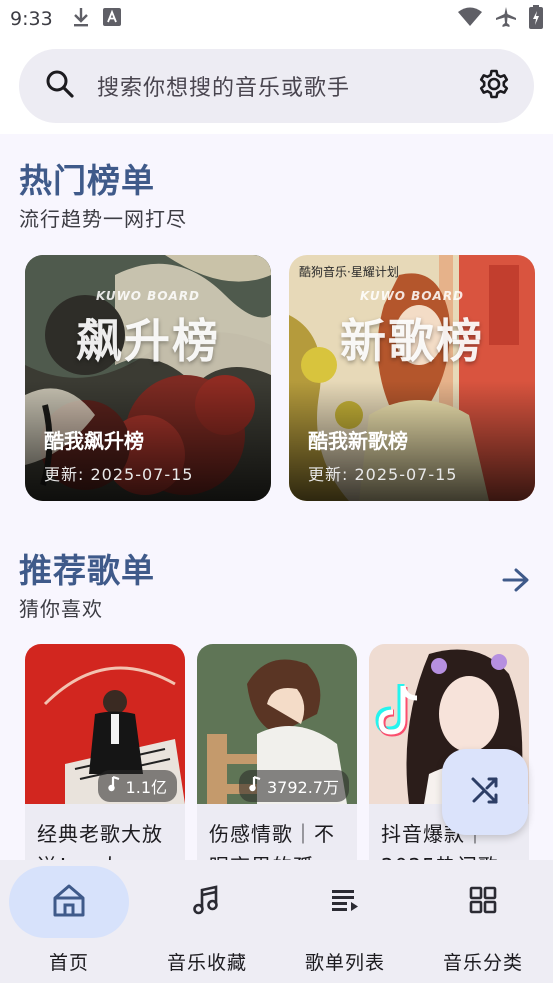  What do you see at coordinates (31, 19) in the screenshot?
I see `status-time: 9:33` at bounding box center [31, 19].